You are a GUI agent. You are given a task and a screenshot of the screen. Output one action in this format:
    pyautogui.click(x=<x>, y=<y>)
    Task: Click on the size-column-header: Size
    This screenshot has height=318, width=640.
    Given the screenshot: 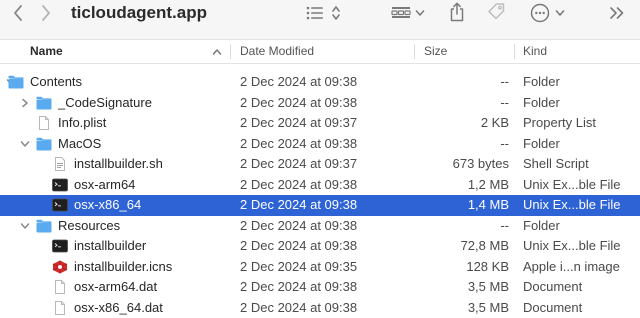 What is the action you would take?
    pyautogui.click(x=435, y=51)
    